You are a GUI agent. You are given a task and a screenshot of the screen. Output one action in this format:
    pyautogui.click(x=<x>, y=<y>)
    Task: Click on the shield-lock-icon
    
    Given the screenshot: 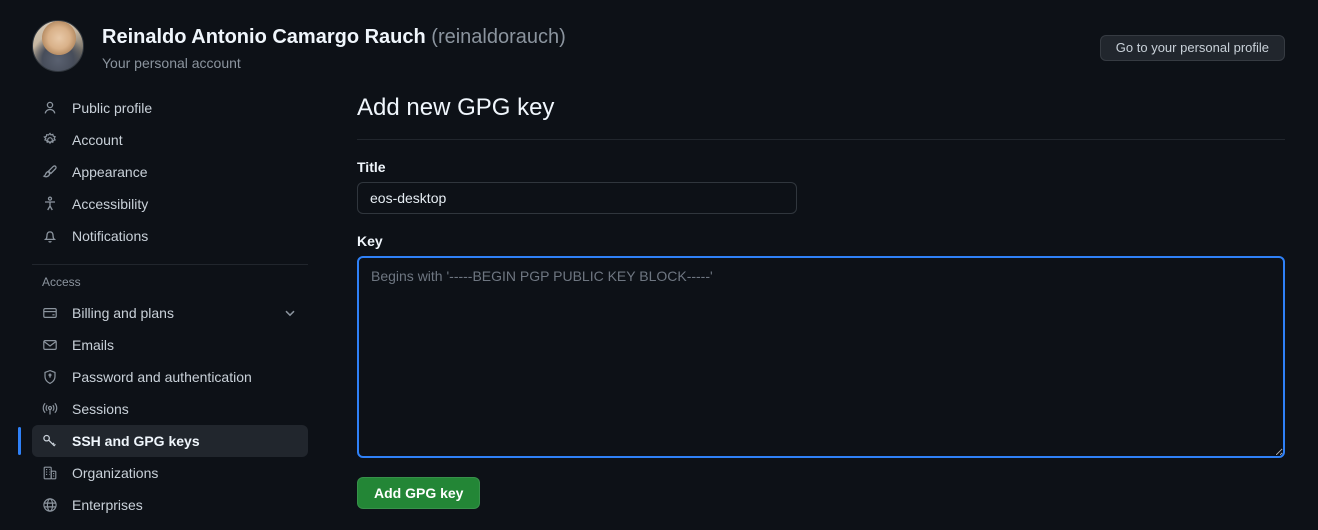 What is the action you would take?
    pyautogui.click(x=50, y=377)
    